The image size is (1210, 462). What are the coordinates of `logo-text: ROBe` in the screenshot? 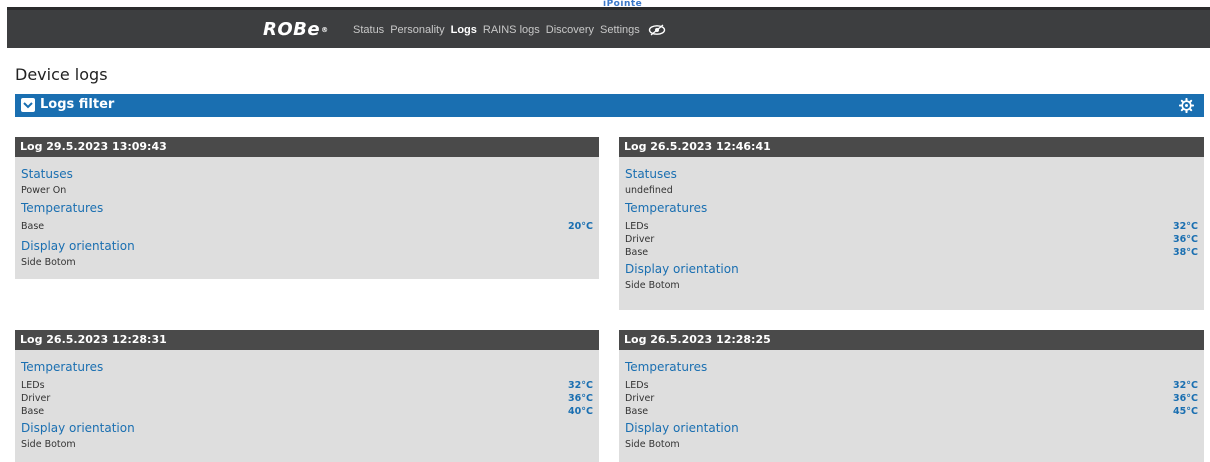 It's located at (292, 29).